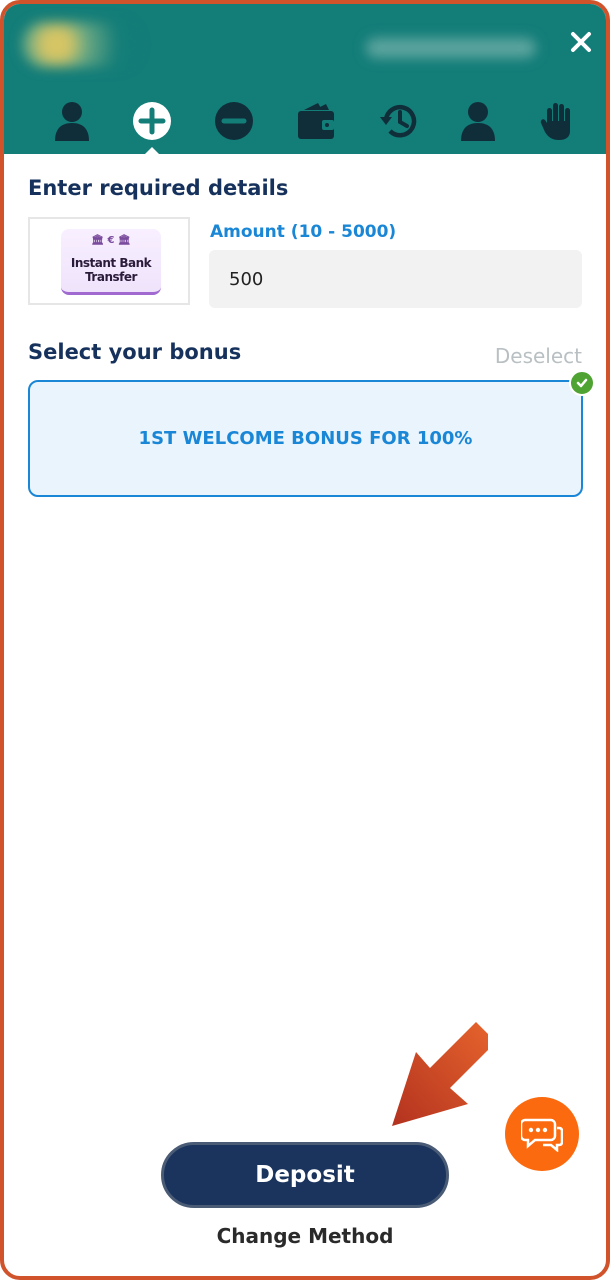 Image resolution: width=610 pixels, height=1280 pixels. Describe the element at coordinates (542, 1134) in the screenshot. I see `chat-icon` at that location.